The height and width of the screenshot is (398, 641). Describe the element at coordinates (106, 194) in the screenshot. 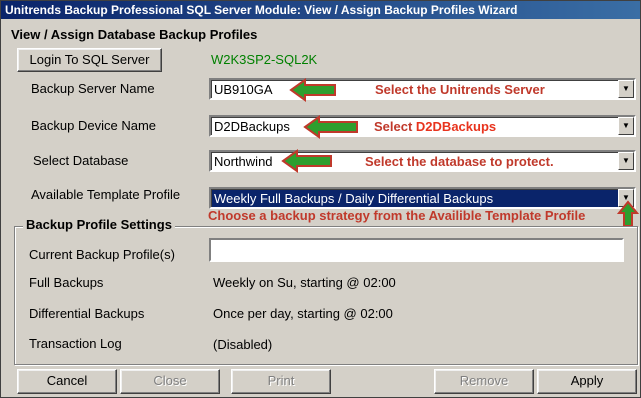

I see `template-profile-label: Available Template Profile` at that location.